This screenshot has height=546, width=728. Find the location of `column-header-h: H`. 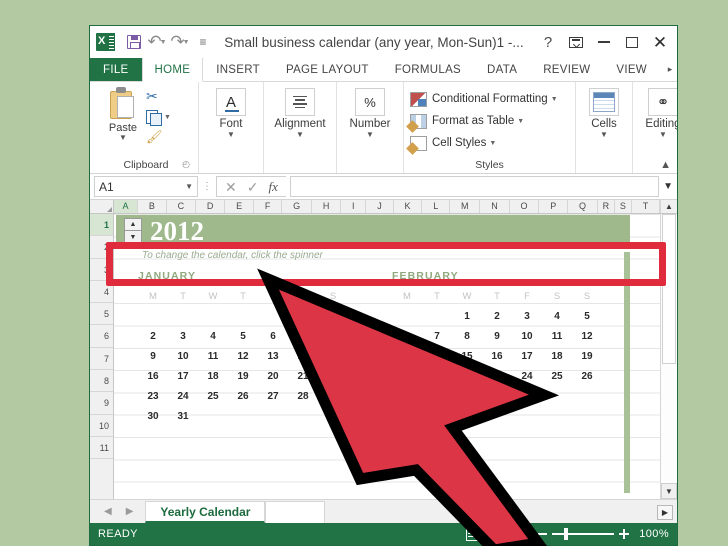

column-header-h: H is located at coordinates (327, 206).